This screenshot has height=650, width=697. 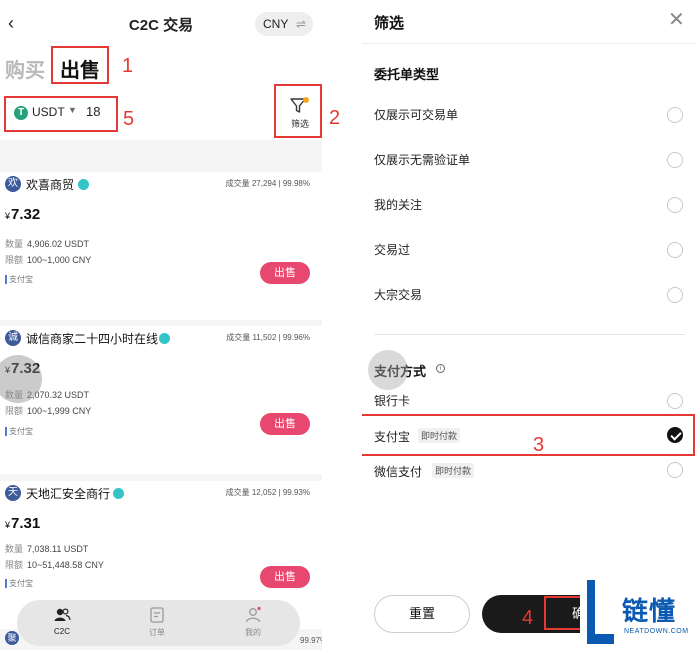 I want to click on limit-row: 限额 100~1,999 CNY, so click(x=48, y=410).